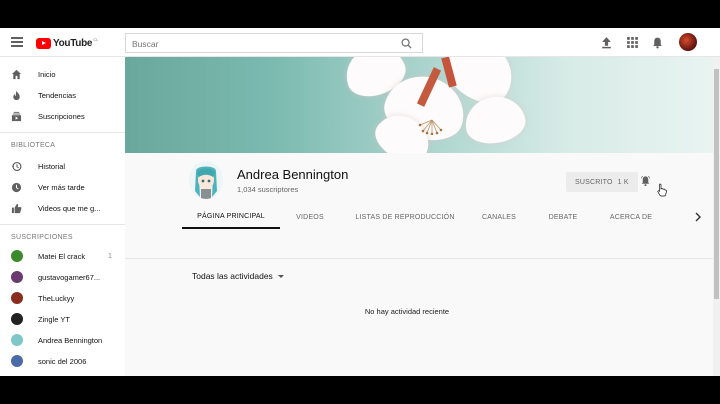 This screenshot has height=404, width=720. I want to click on sidebar-item-label: Ver más tarde, so click(61, 187).